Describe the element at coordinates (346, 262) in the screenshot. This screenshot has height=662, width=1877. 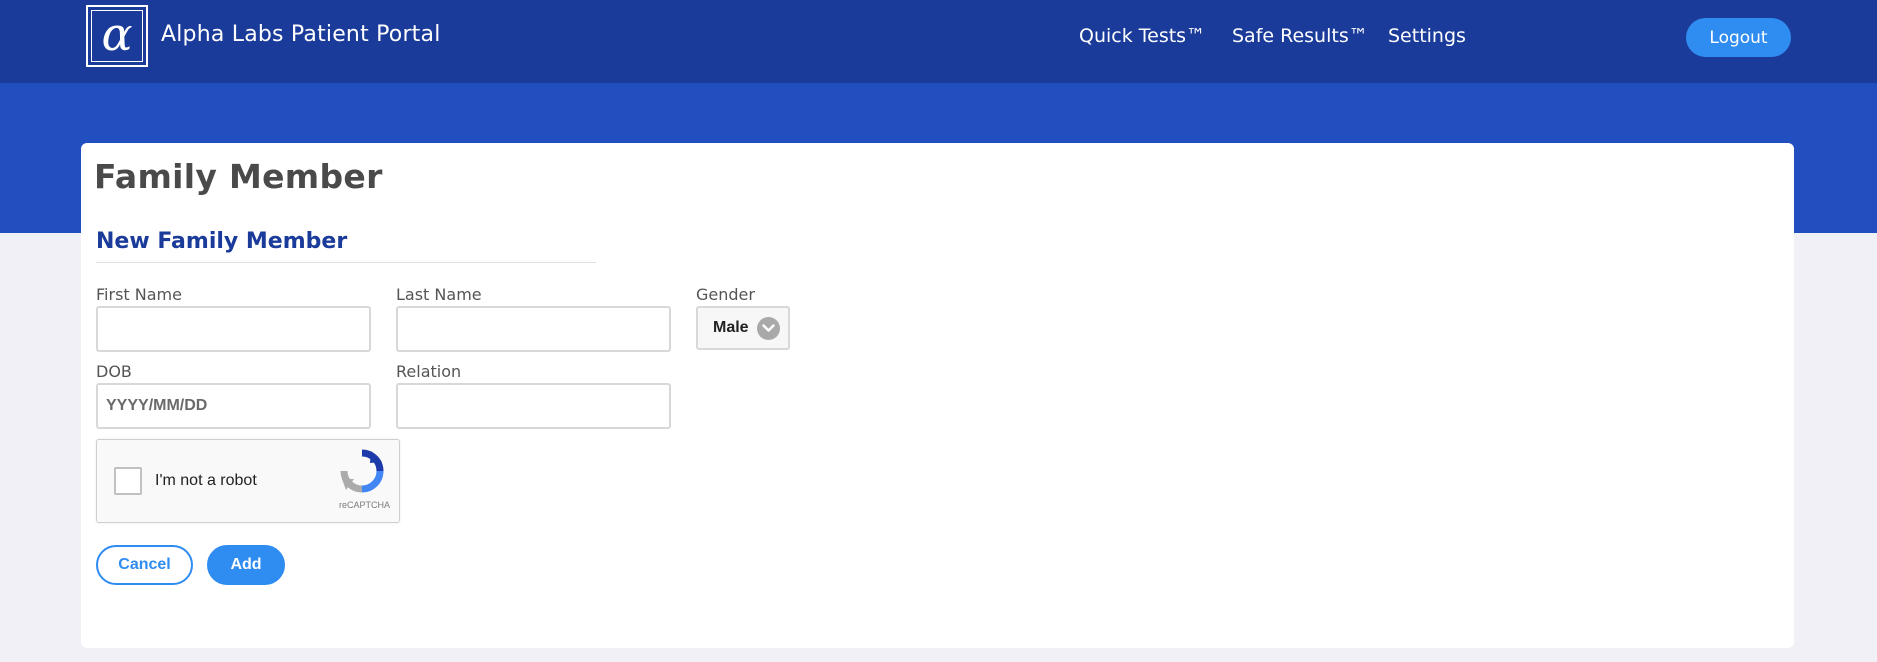
I see `section-divider` at that location.